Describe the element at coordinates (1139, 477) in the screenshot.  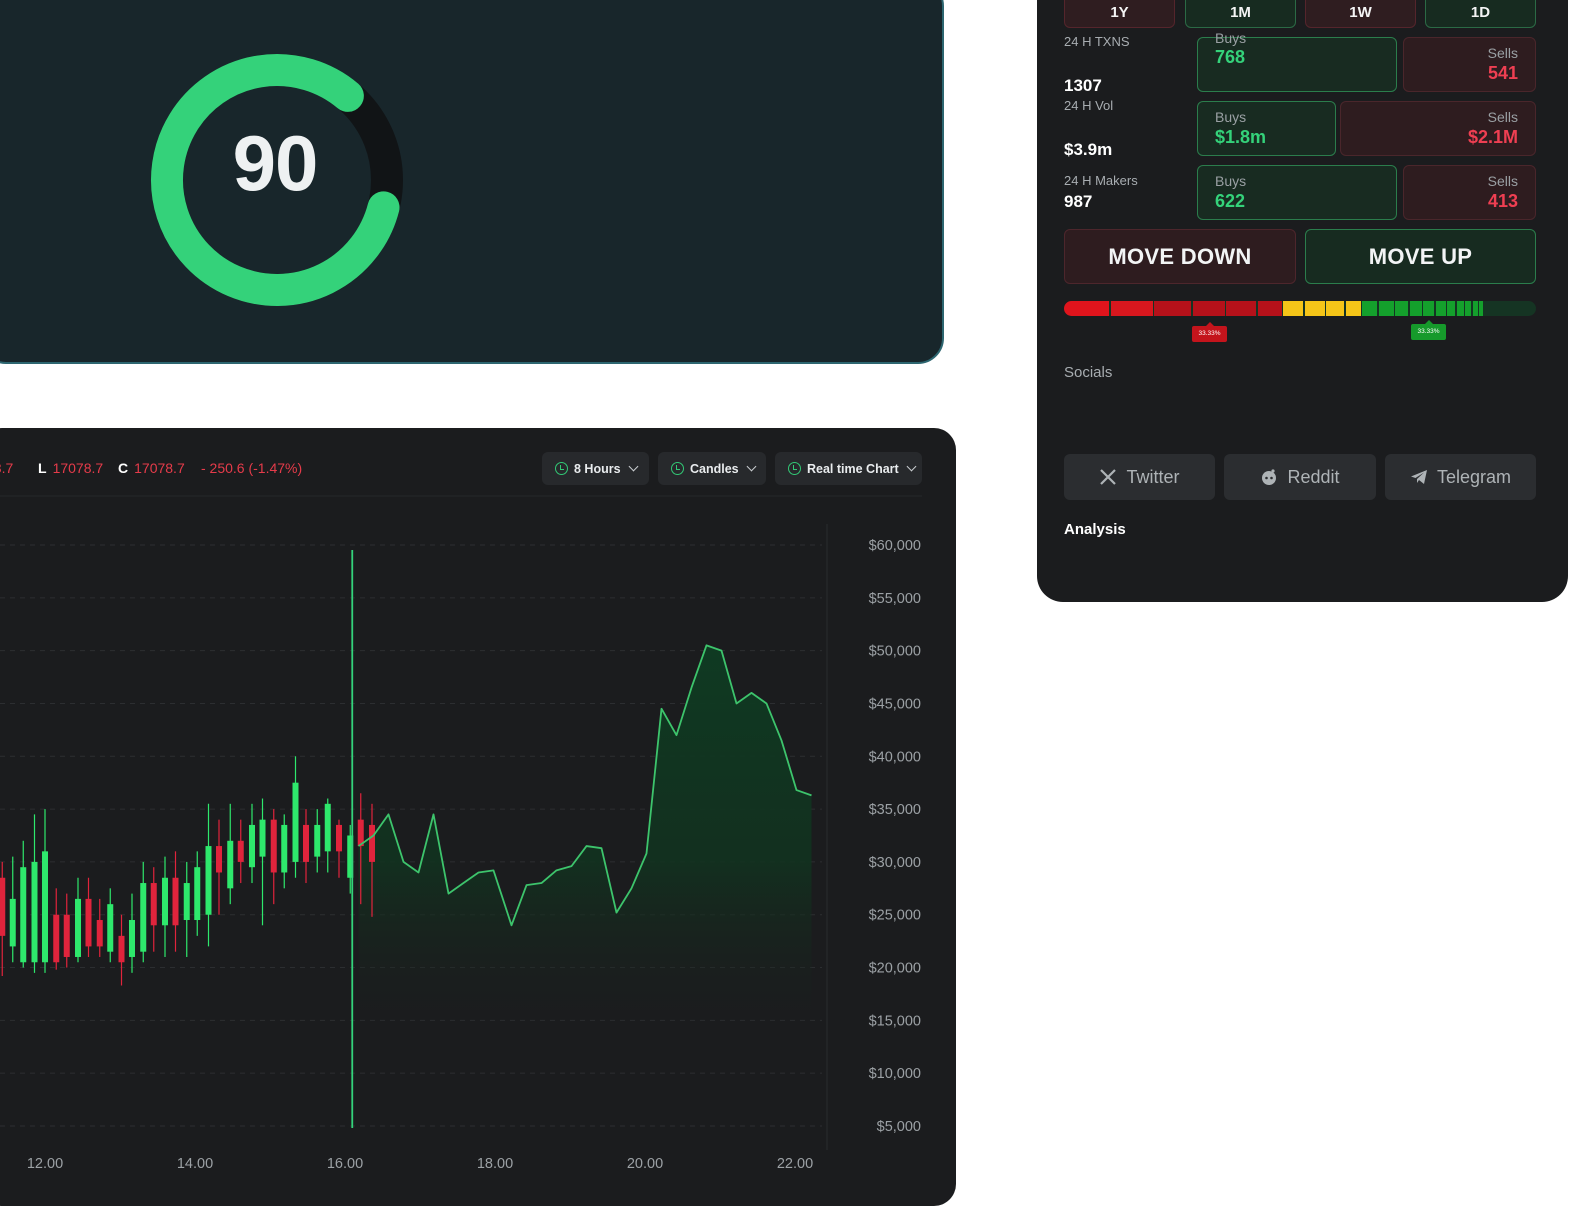
I see `twitter-button: Twitter` at that location.